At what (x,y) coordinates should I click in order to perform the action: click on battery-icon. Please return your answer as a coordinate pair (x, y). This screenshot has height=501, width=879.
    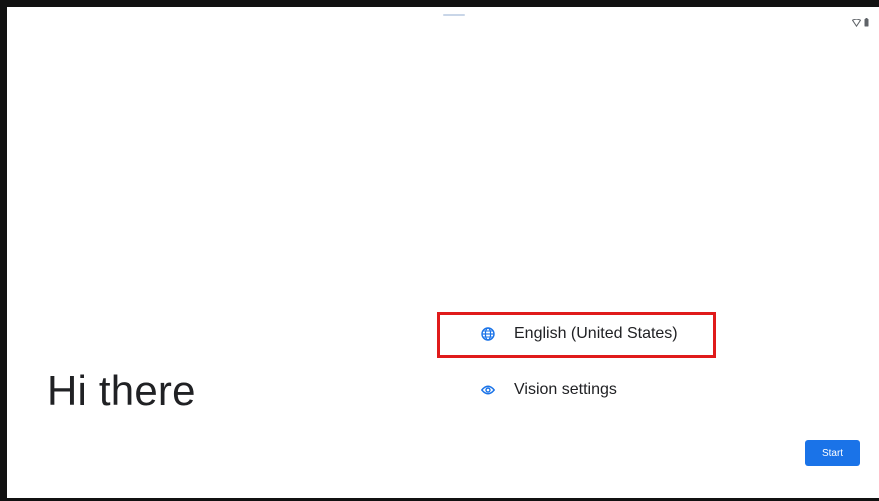
    Looking at the image, I should click on (866, 22).